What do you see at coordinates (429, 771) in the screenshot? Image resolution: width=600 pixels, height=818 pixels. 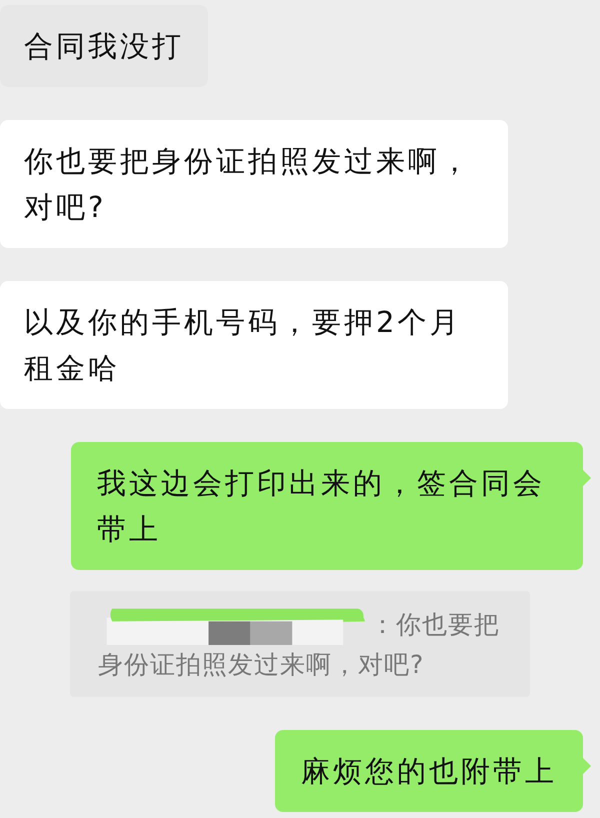 I see `message-bubble: 麻烦您的也附带上` at bounding box center [429, 771].